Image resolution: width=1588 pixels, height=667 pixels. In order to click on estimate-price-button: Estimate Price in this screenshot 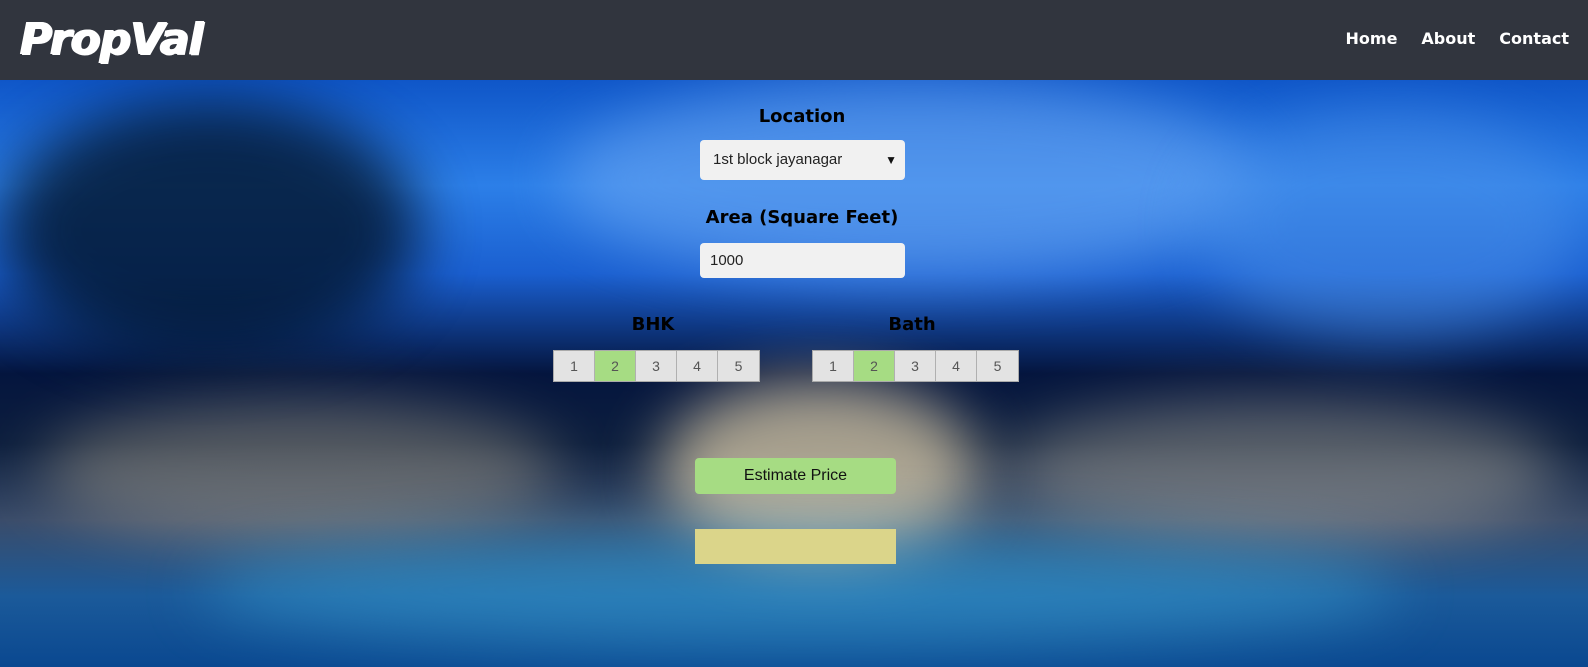, I will do `click(795, 476)`.